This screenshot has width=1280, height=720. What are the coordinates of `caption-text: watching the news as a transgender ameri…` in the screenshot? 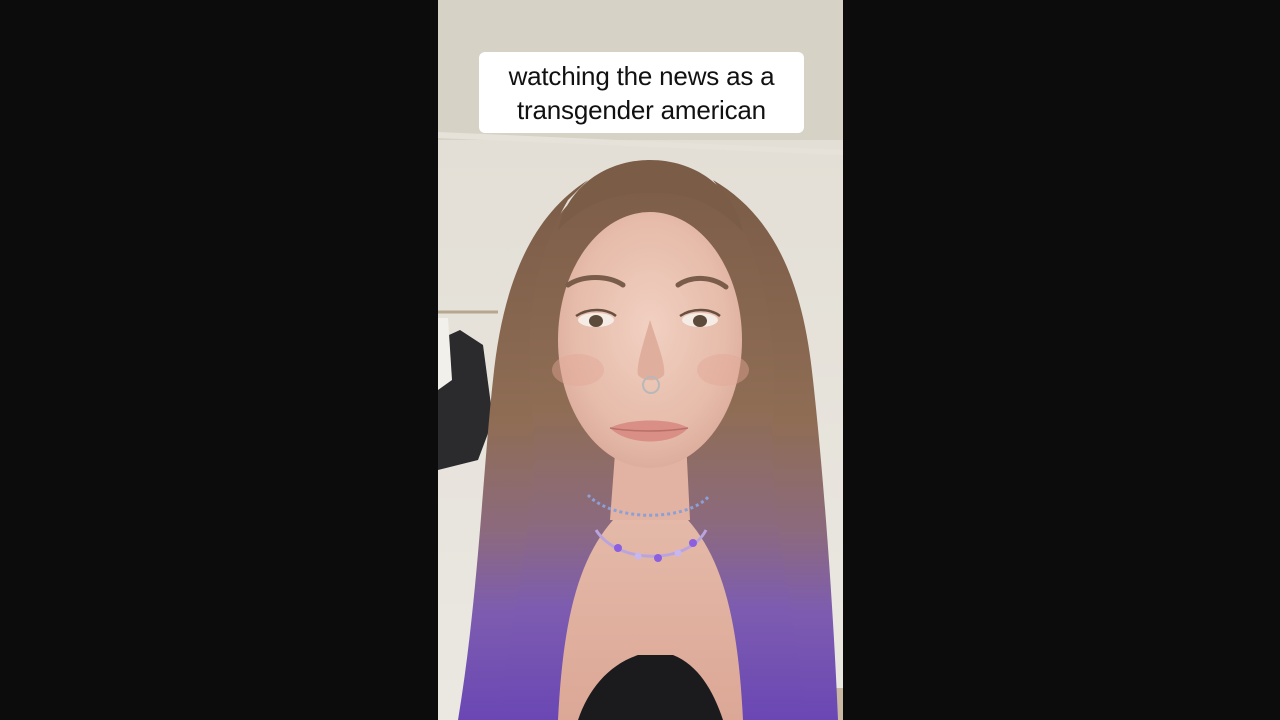 It's located at (642, 93).